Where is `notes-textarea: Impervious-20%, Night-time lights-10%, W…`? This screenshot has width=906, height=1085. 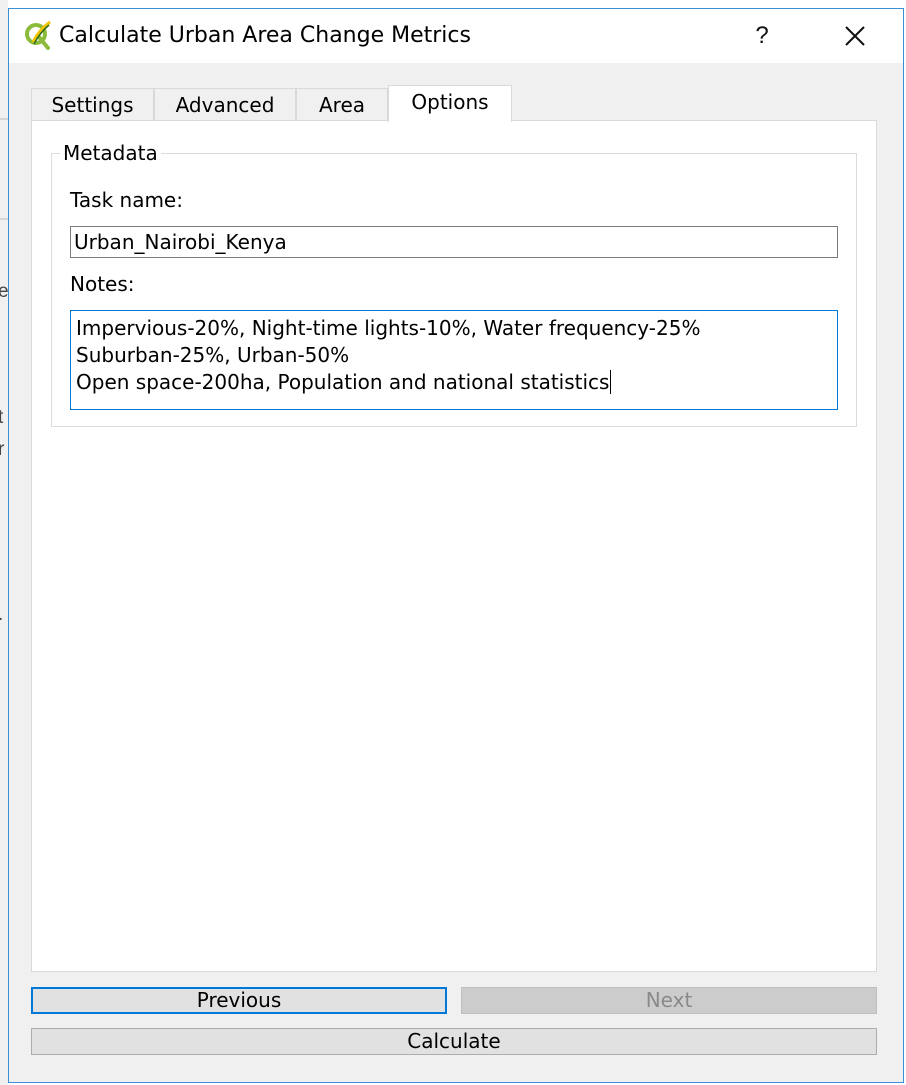 notes-textarea: Impervious-20%, Night-time lights-10%, W… is located at coordinates (454, 360).